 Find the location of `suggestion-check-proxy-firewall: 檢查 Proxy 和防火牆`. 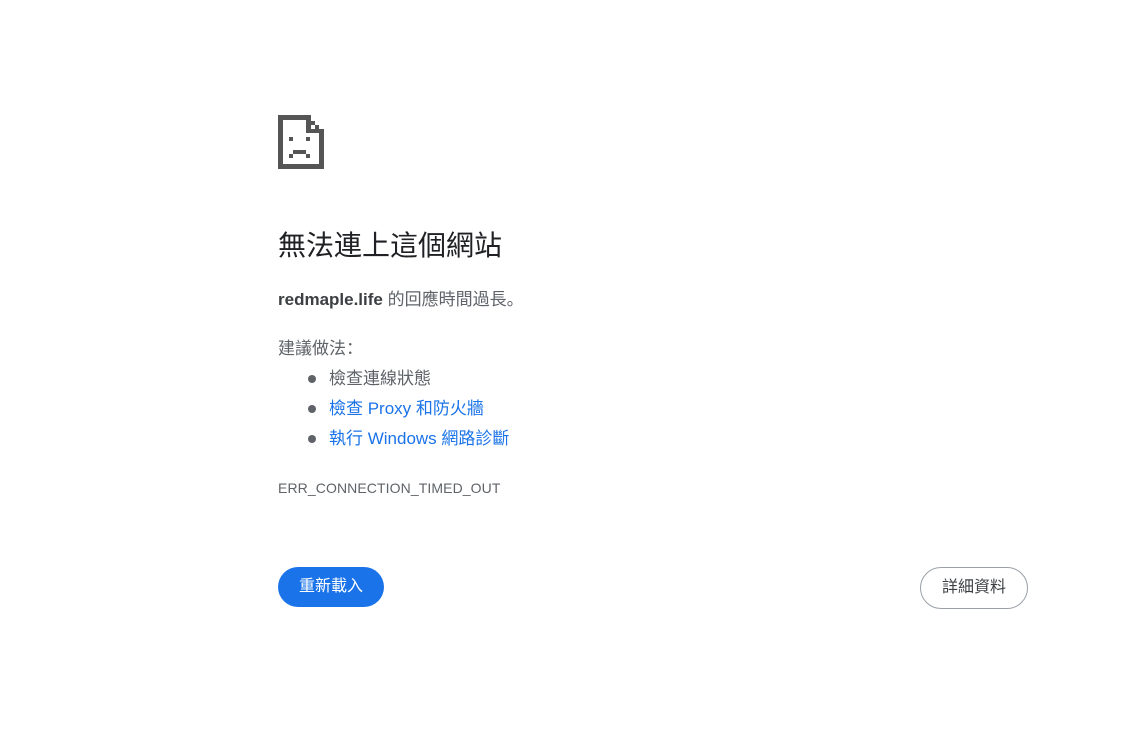

suggestion-check-proxy-firewall: 檢查 Proxy 和防火牆 is located at coordinates (393, 411).